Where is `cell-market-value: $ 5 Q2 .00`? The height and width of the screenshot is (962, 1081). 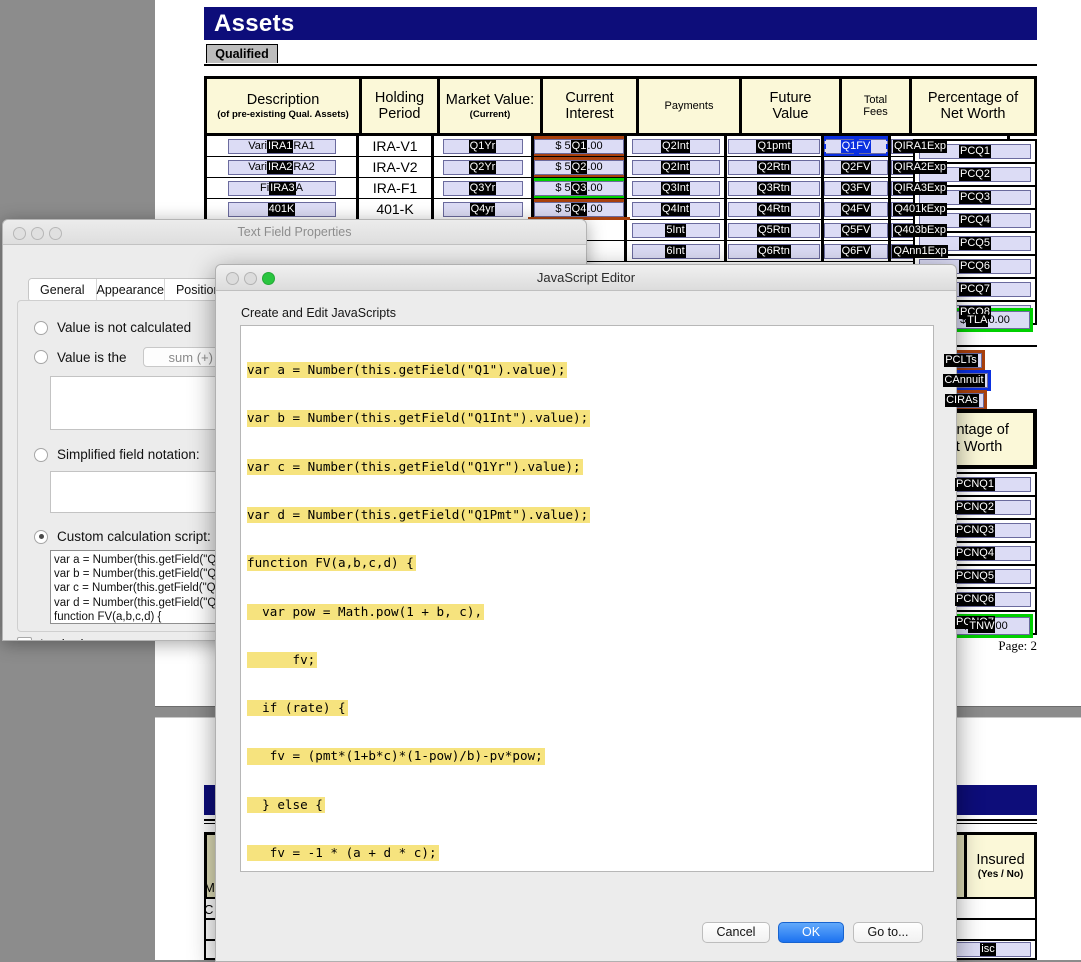 cell-market-value: $ 5 Q2 .00 is located at coordinates (579, 167).